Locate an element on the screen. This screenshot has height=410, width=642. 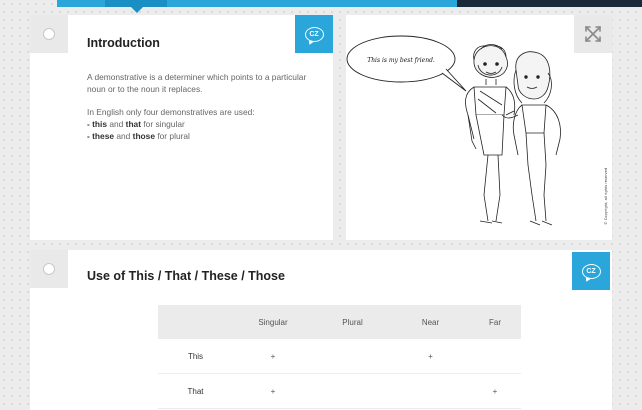
section-title: Introduction is located at coordinates (123, 43).